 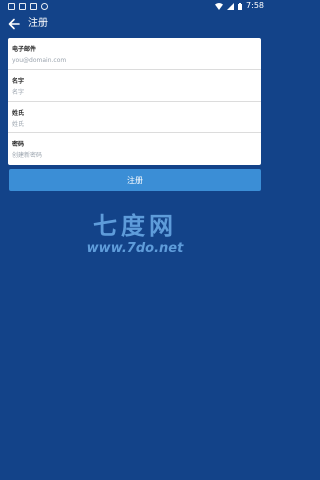 I want to click on watermark-url: www.7do.net, so click(x=135, y=248).